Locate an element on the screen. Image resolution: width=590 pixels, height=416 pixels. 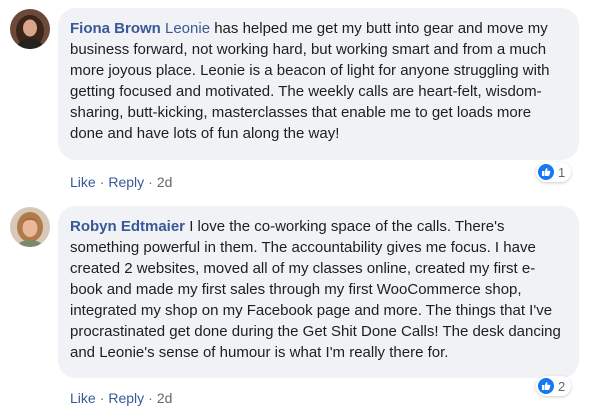
reaction-summary: 1 is located at coordinates (554, 172).